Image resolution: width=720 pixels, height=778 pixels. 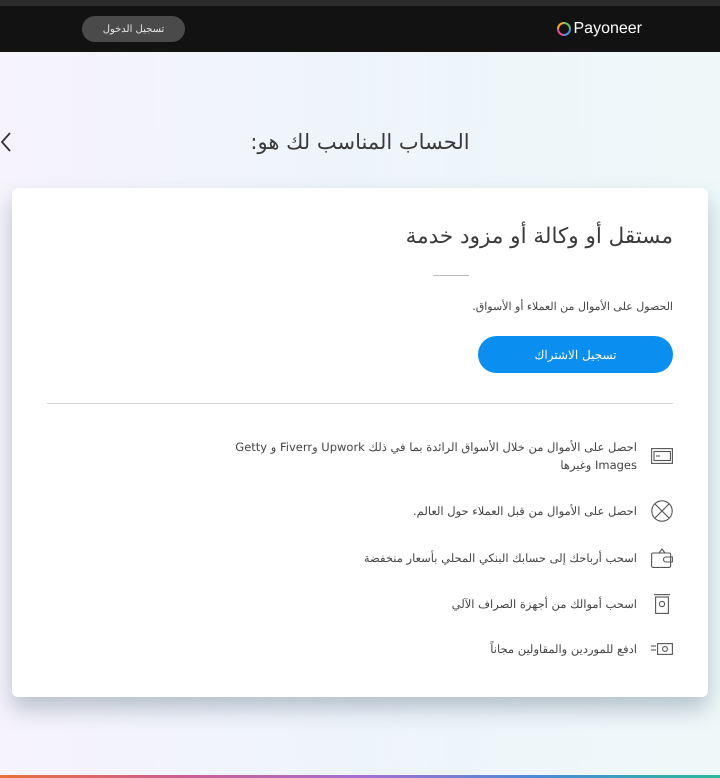 What do you see at coordinates (662, 649) in the screenshot?
I see `cash-icon` at bounding box center [662, 649].